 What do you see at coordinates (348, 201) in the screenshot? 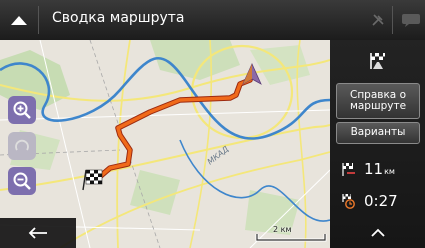
I see `route-time-icon` at bounding box center [348, 201].